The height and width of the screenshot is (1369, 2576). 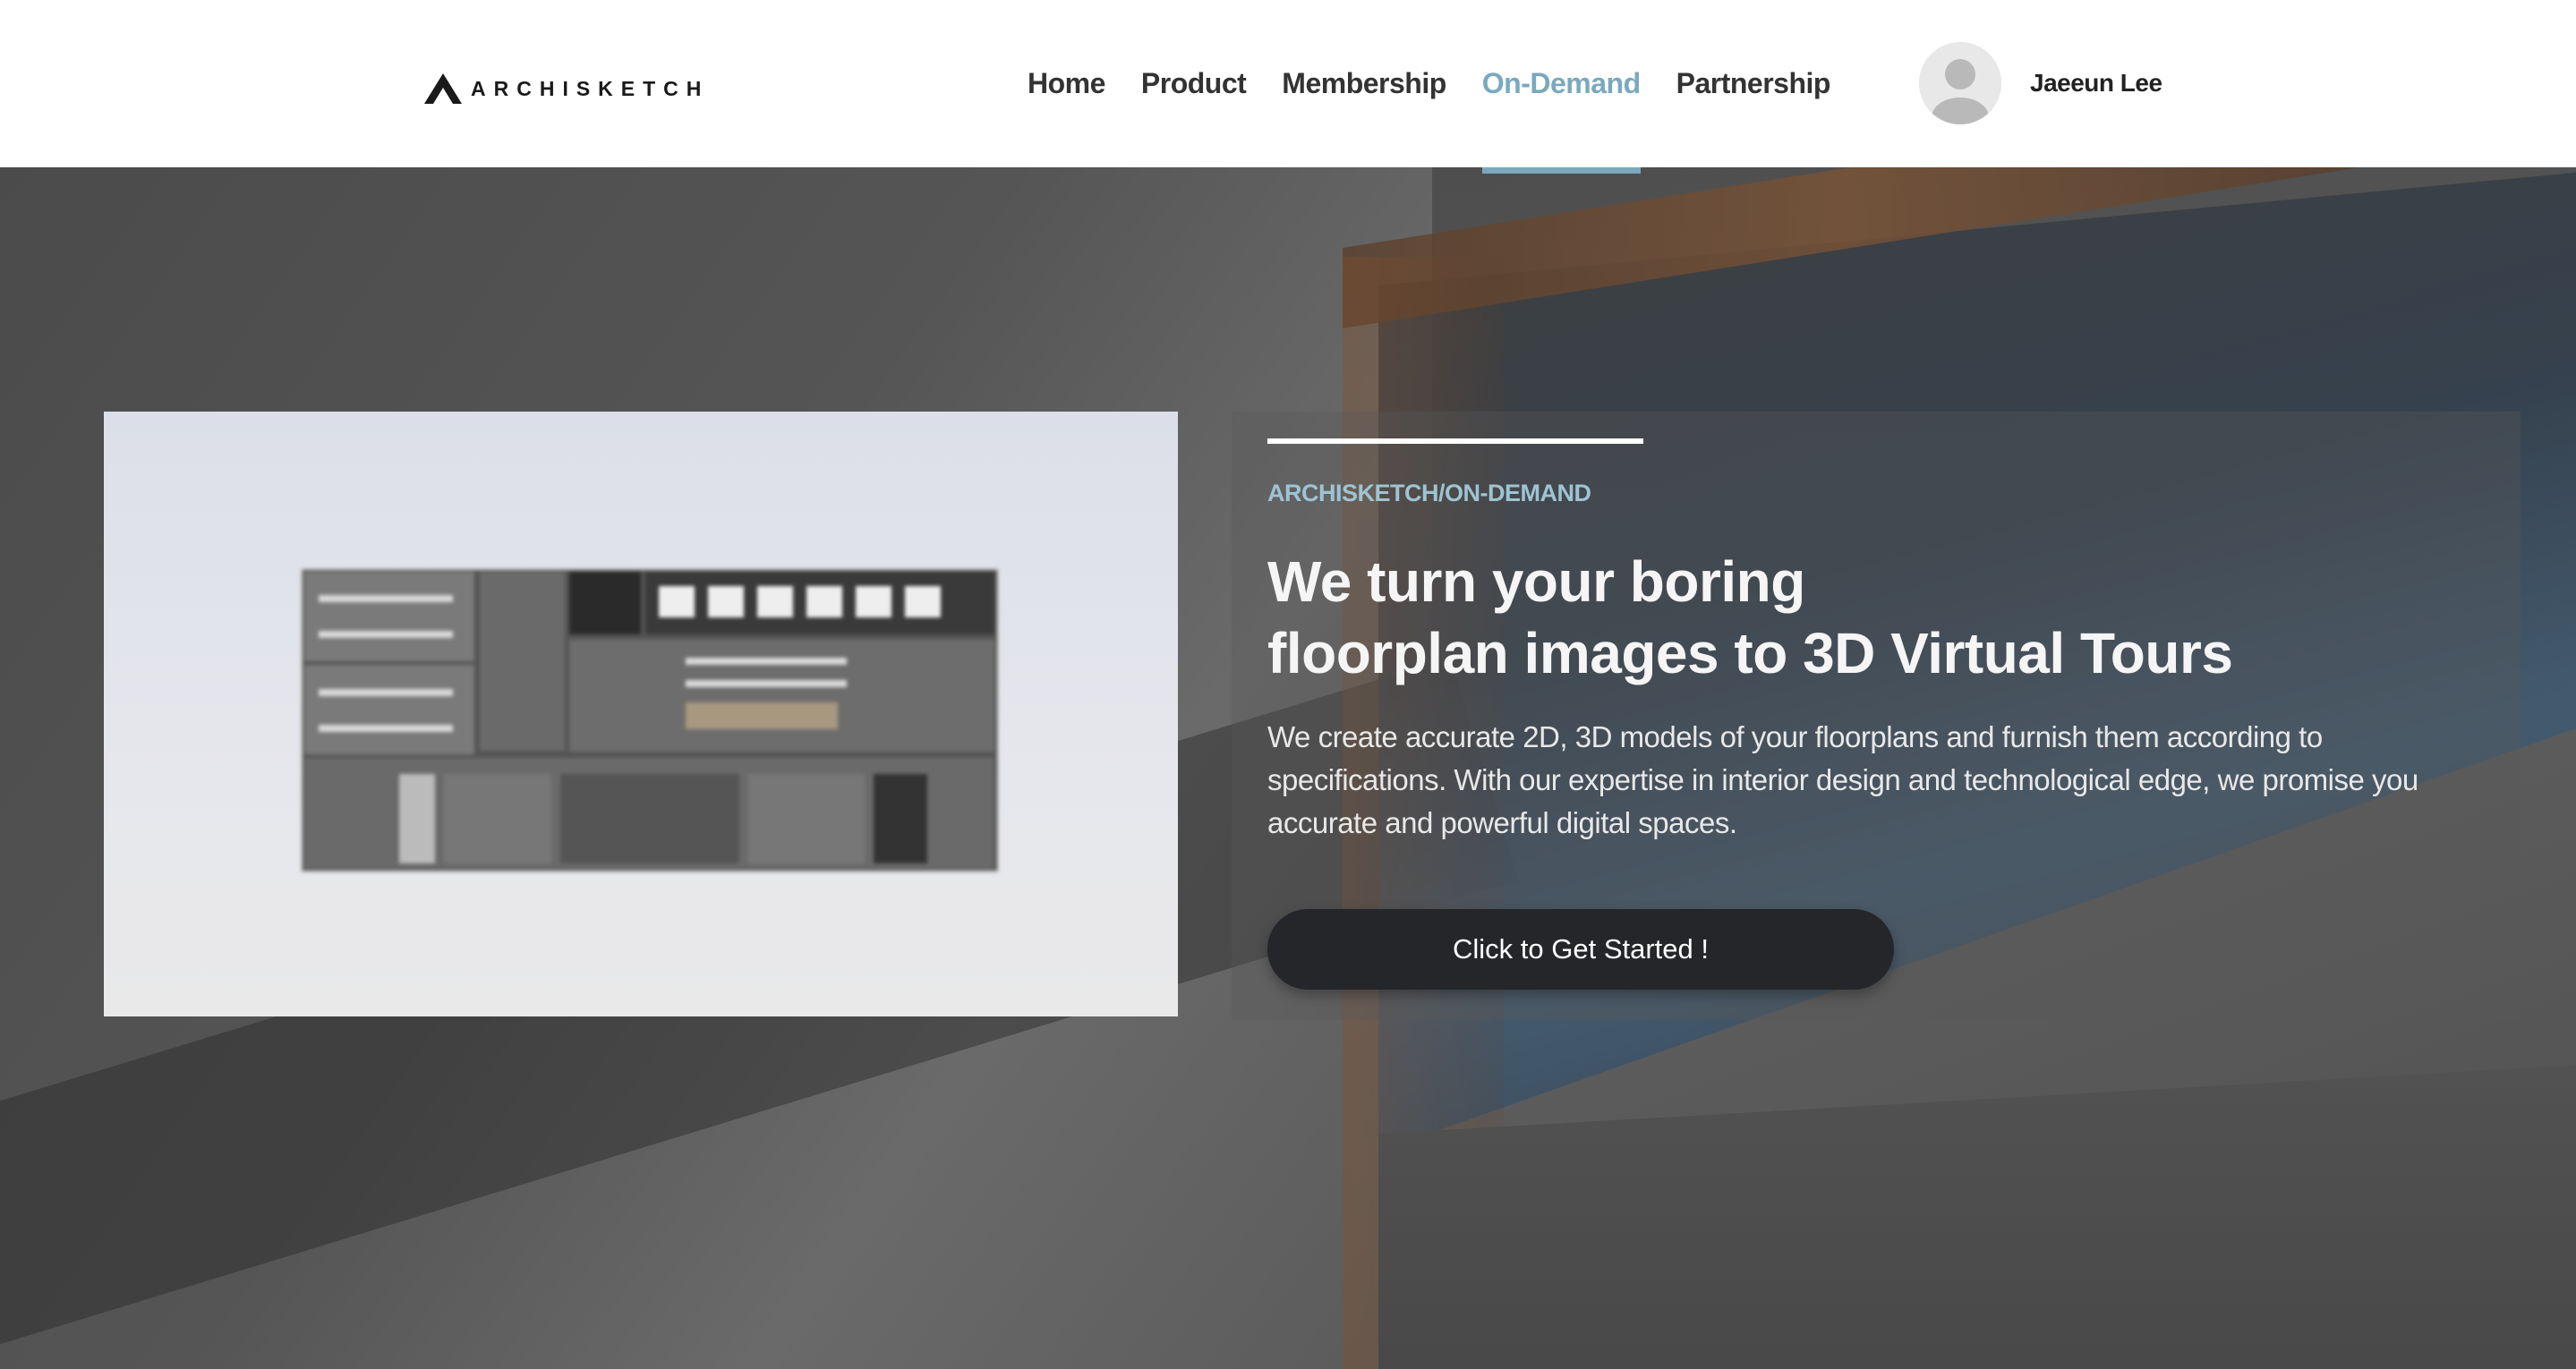 What do you see at coordinates (1753, 83) in the screenshot?
I see `nav-item-partnership: Partnership` at bounding box center [1753, 83].